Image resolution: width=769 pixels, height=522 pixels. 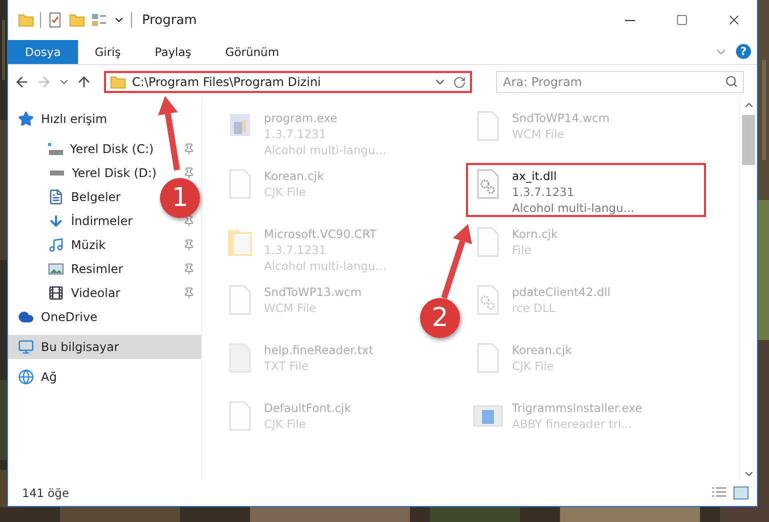 What do you see at coordinates (96, 197) in the screenshot?
I see `sidebar-item: Belgeler` at bounding box center [96, 197].